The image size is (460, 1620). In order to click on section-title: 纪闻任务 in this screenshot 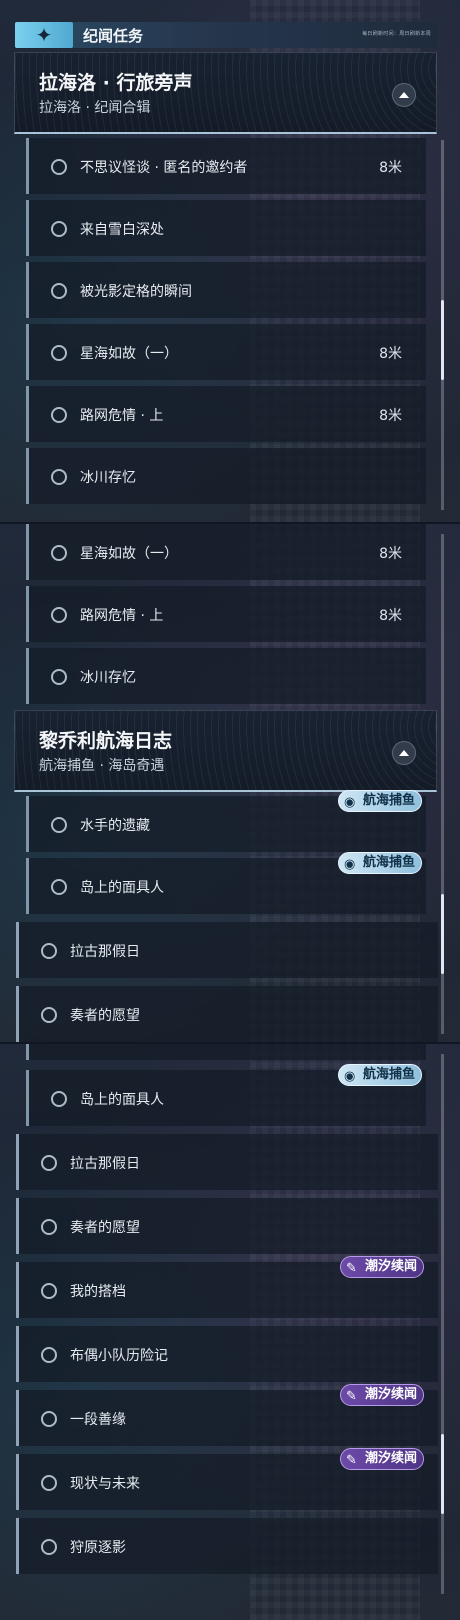, I will do `click(113, 36)`.